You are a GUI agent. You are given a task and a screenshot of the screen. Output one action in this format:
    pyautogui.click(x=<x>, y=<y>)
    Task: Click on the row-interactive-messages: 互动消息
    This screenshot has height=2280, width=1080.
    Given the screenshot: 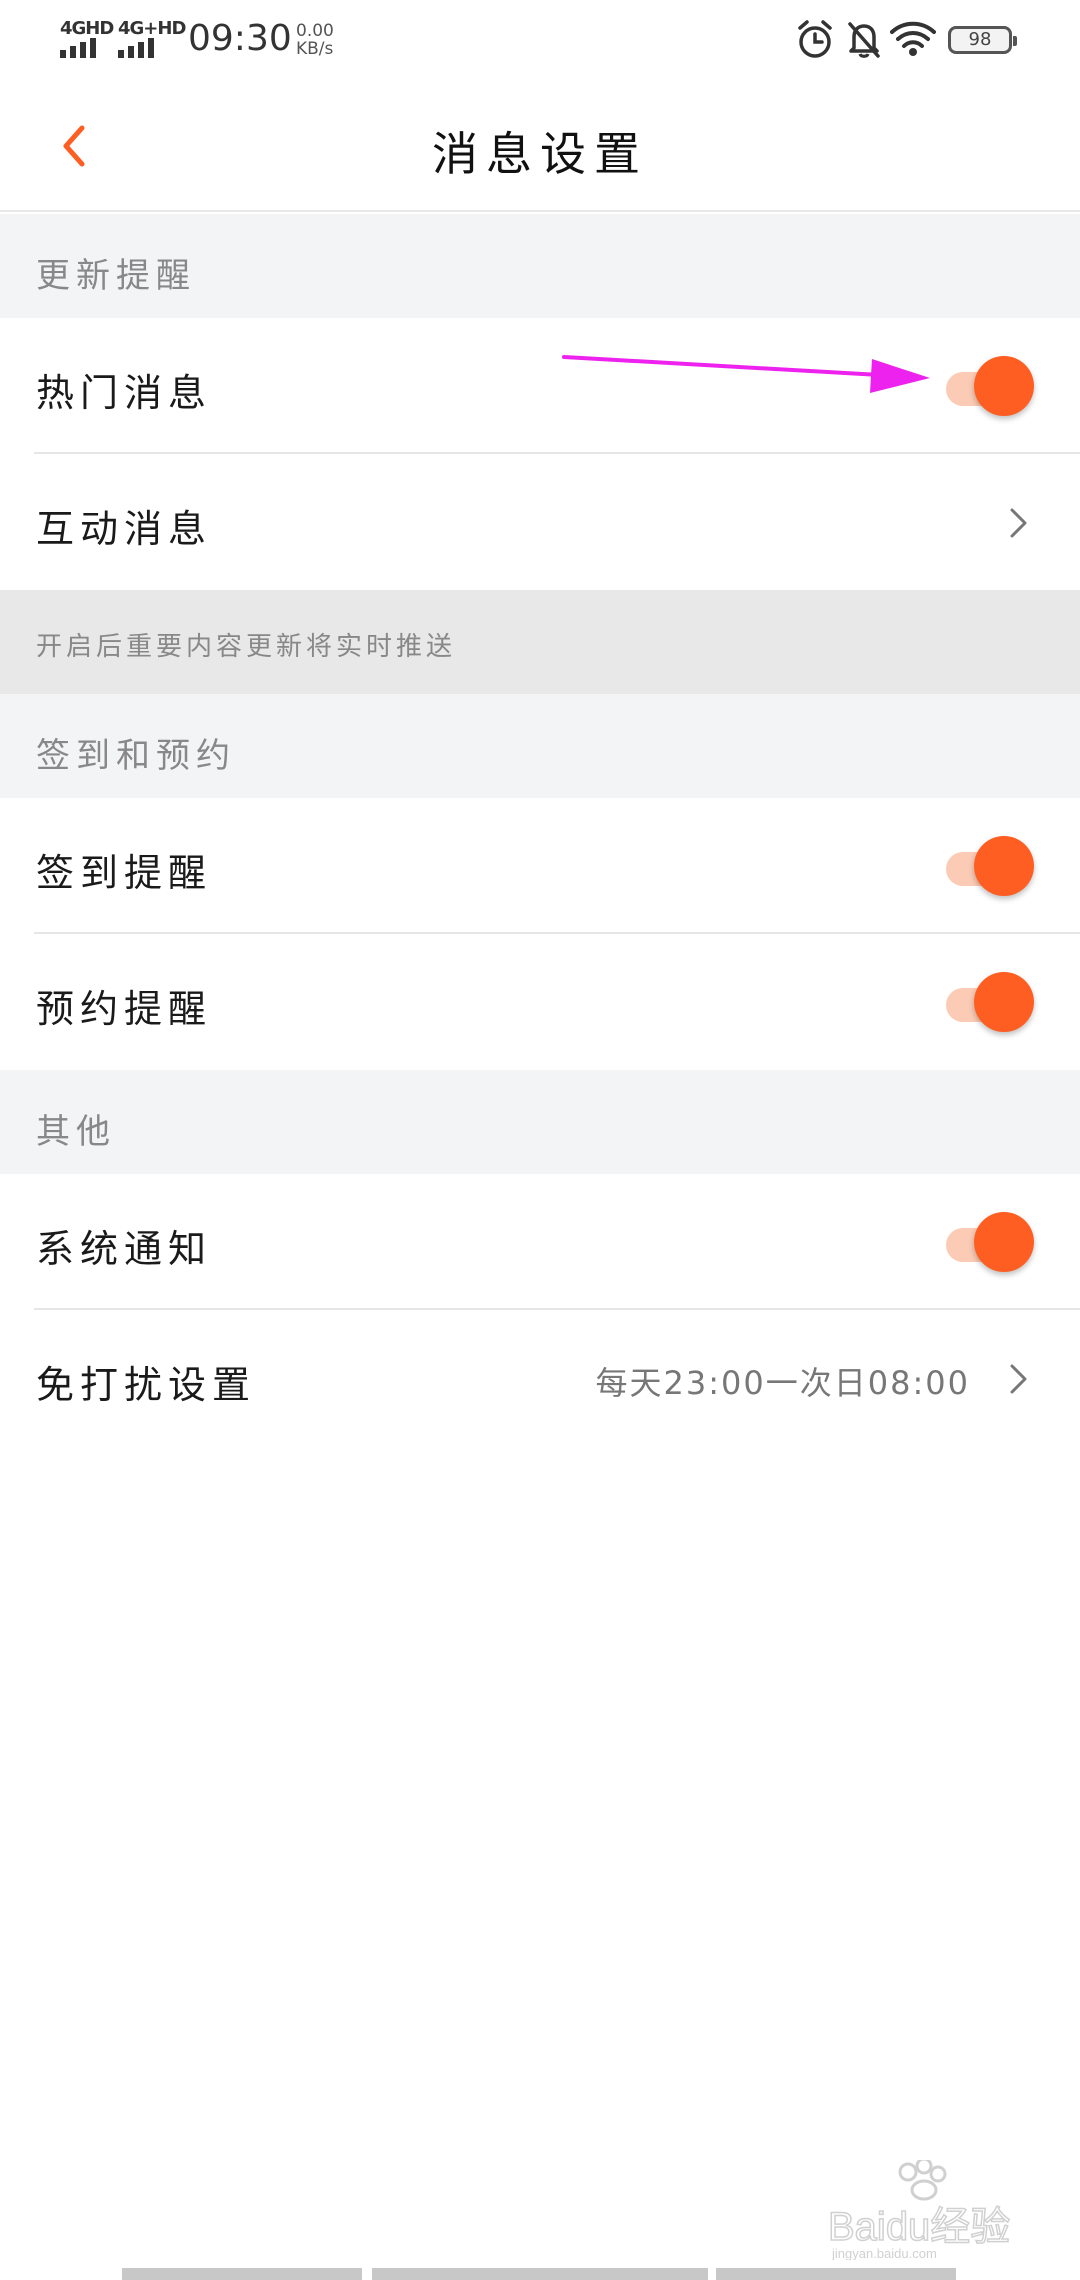 What is the action you would take?
    pyautogui.click(x=540, y=522)
    